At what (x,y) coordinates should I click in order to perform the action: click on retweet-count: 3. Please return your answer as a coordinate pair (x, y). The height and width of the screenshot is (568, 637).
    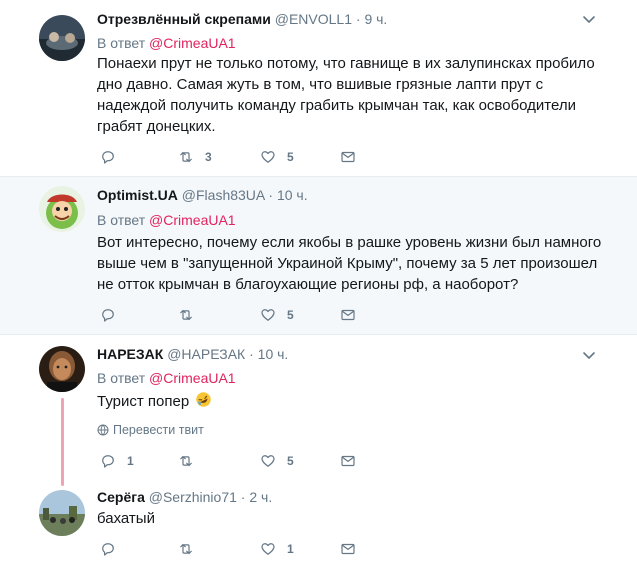
    Looking at the image, I should click on (208, 157).